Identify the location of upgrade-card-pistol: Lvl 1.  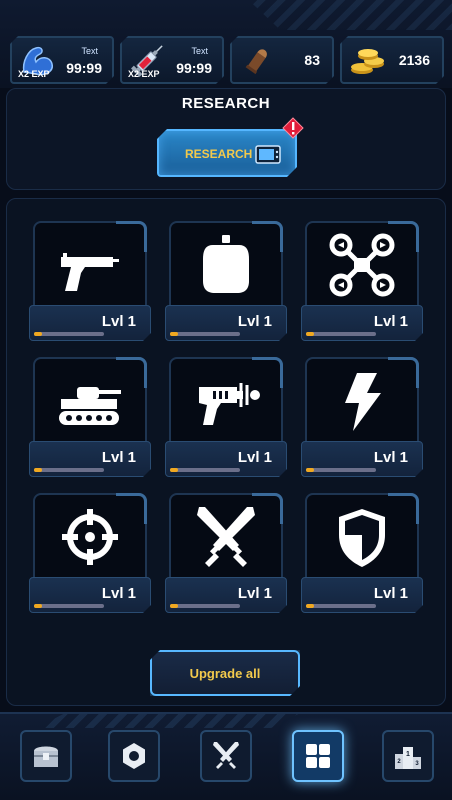
(90, 282).